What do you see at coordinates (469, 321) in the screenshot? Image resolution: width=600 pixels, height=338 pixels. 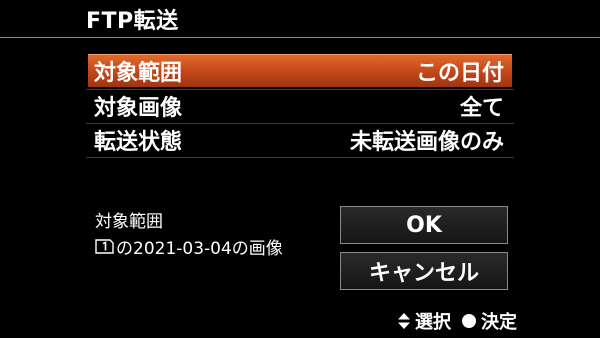 I see `center-button-icon` at bounding box center [469, 321].